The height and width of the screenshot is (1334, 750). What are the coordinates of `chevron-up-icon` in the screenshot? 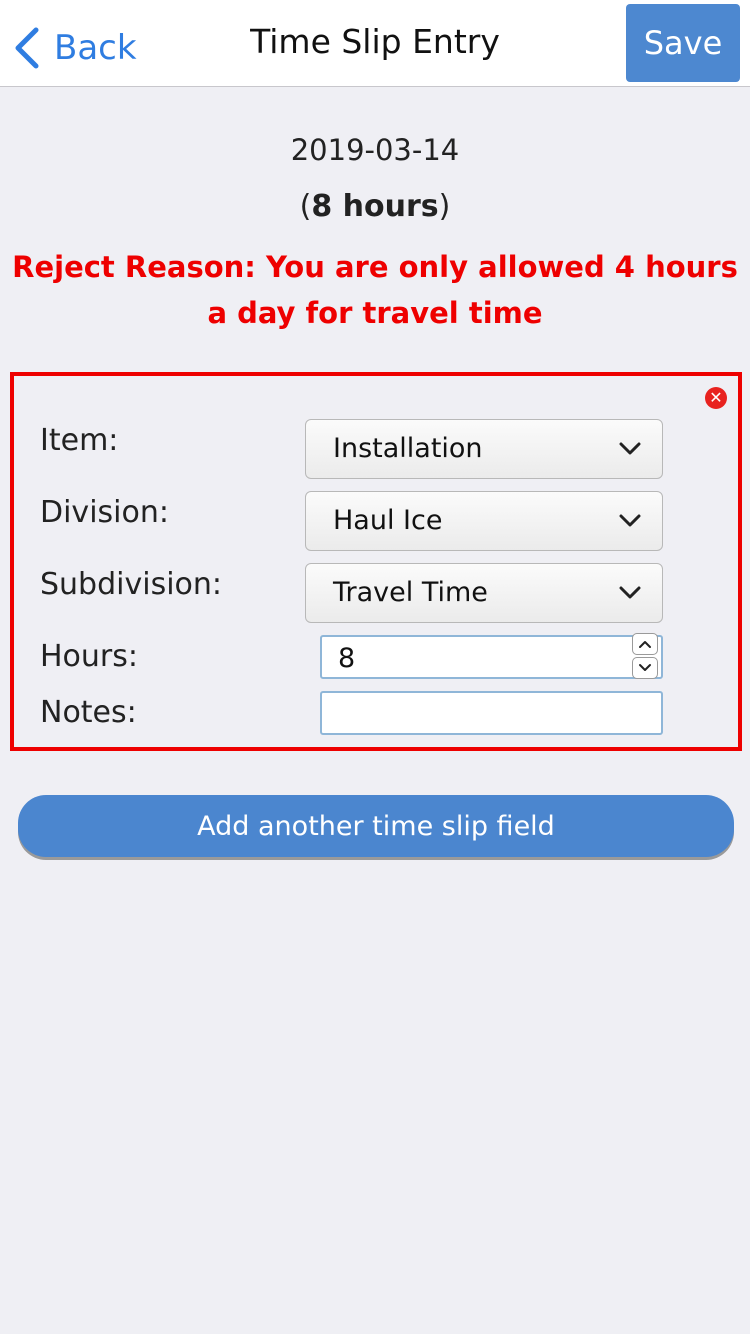 It's located at (645, 644).